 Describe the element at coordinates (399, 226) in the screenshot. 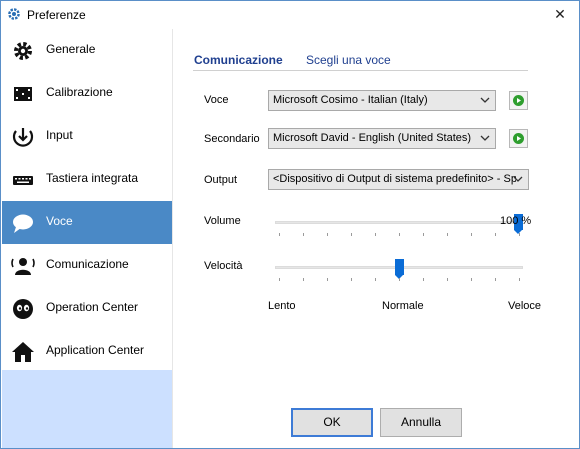

I see `volume-slider` at that location.